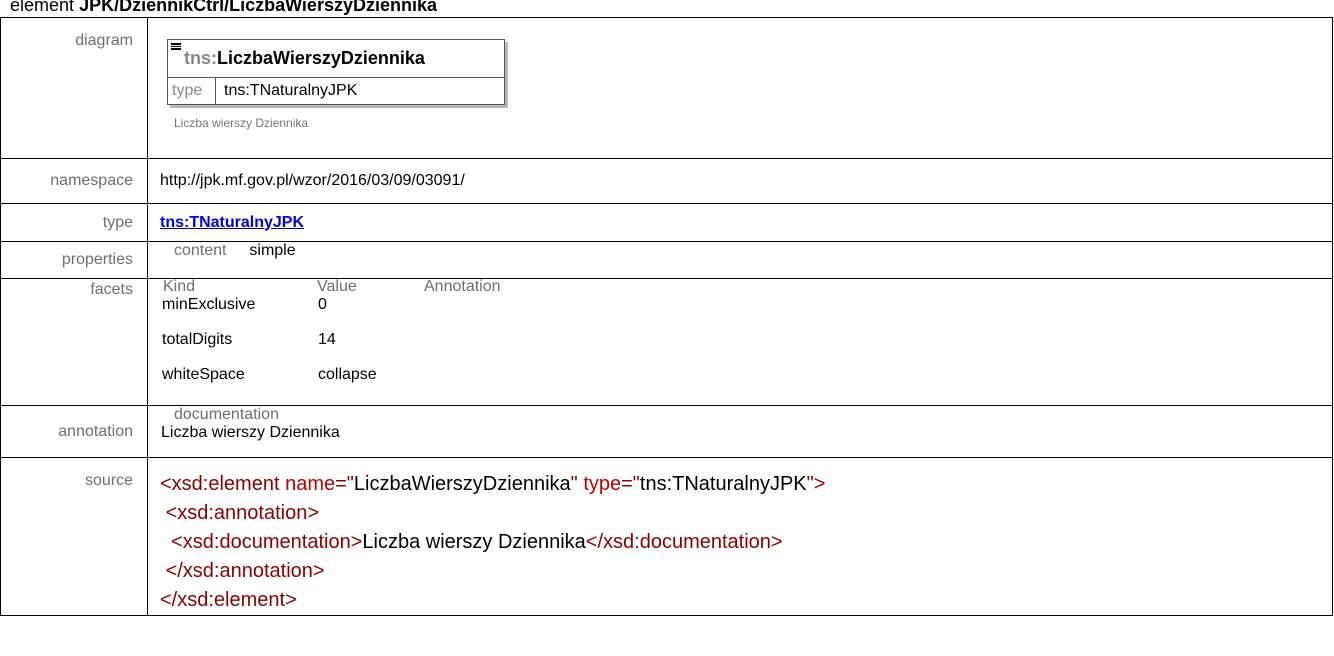  I want to click on properties-value: simple, so click(272, 250).